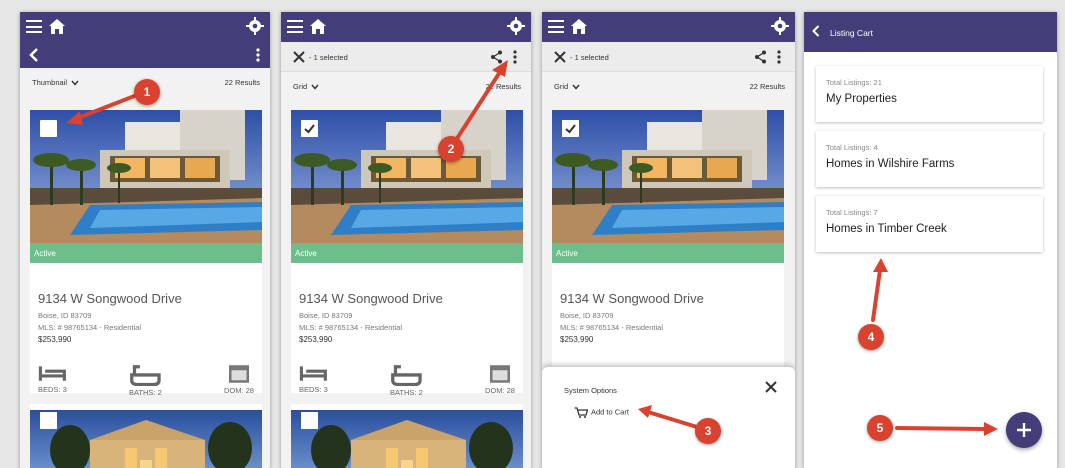 This screenshot has width=1065, height=468. I want to click on list-count: Total Listings: 4, so click(852, 147).